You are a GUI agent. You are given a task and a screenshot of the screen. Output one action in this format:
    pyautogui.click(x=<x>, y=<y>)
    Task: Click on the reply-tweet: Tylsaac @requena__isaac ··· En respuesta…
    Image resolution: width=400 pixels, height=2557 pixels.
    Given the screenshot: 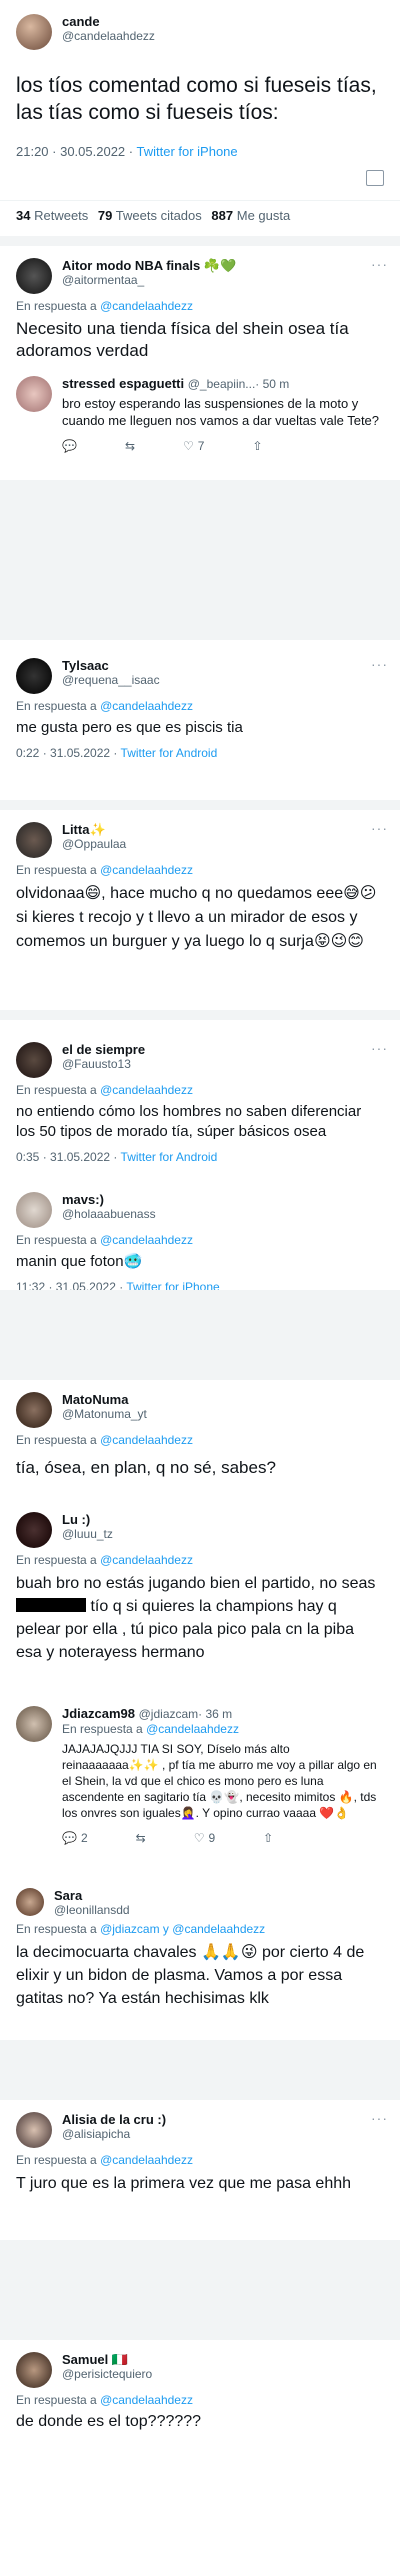 What is the action you would take?
    pyautogui.click(x=200, y=703)
    